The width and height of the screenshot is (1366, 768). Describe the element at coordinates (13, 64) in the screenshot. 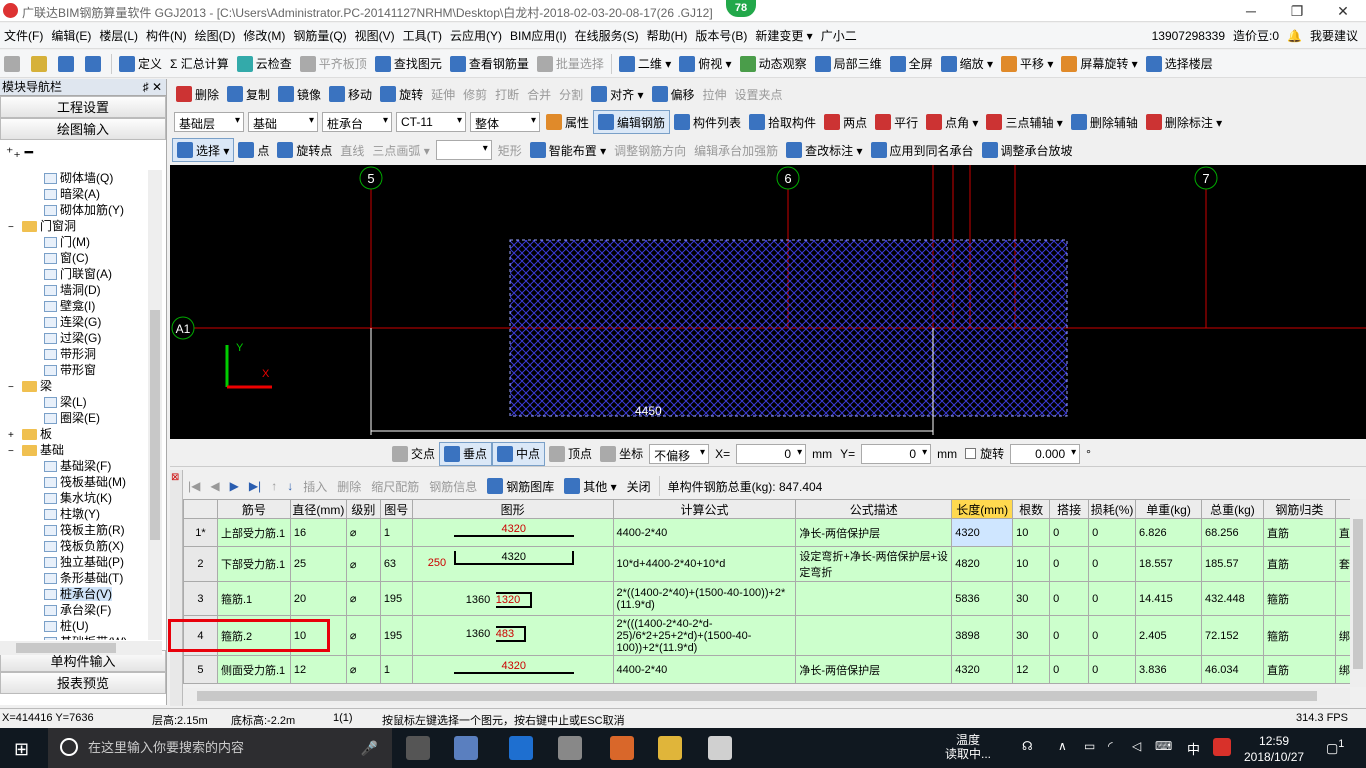

I see `new-file-icon` at that location.